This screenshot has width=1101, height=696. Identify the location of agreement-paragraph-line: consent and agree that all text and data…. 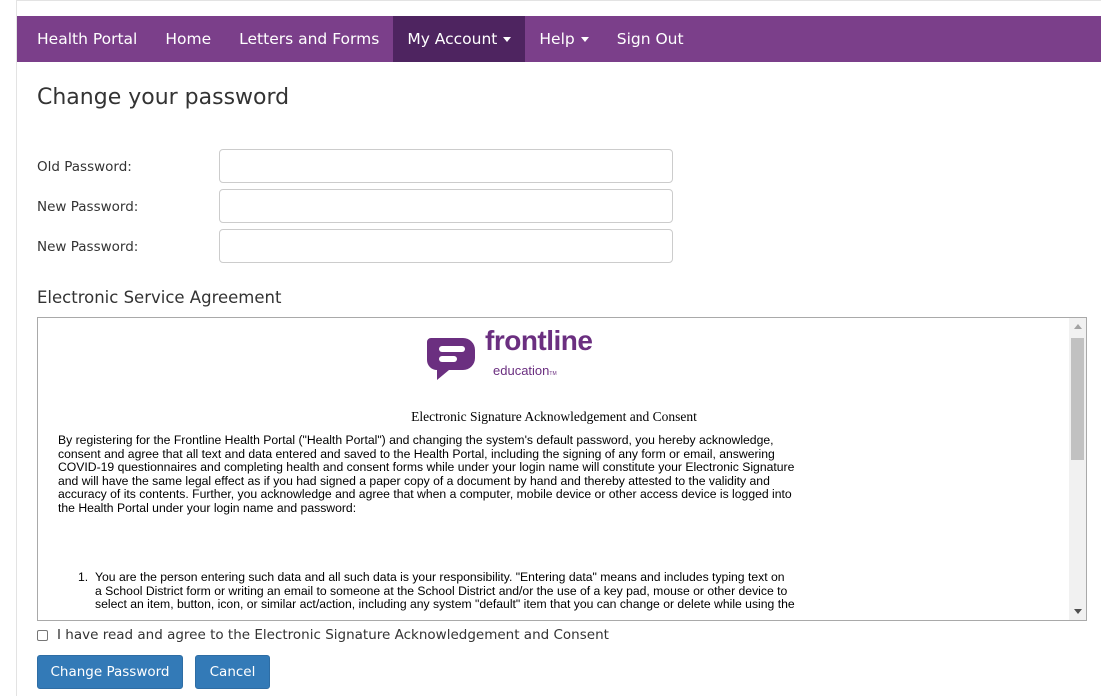
(416, 453).